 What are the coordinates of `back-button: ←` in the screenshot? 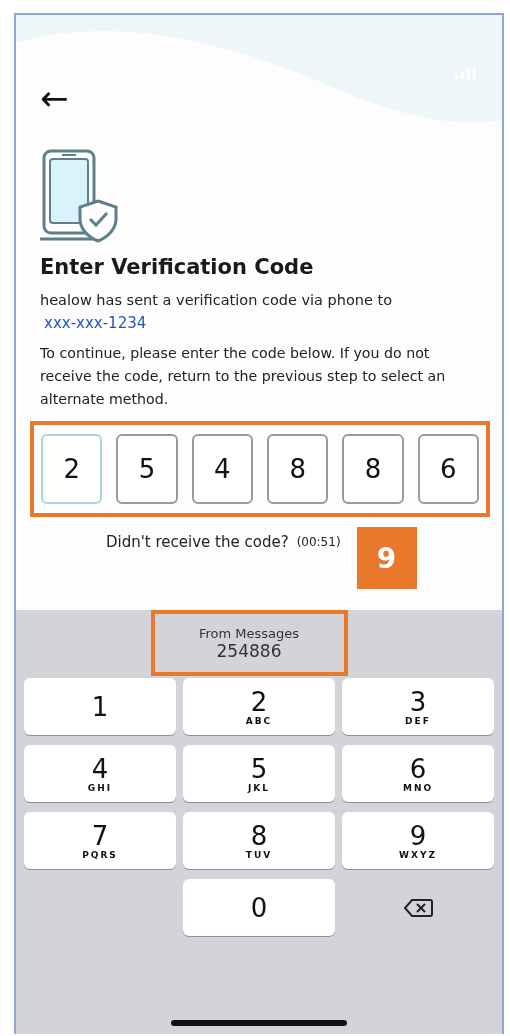 It's located at (54, 98).